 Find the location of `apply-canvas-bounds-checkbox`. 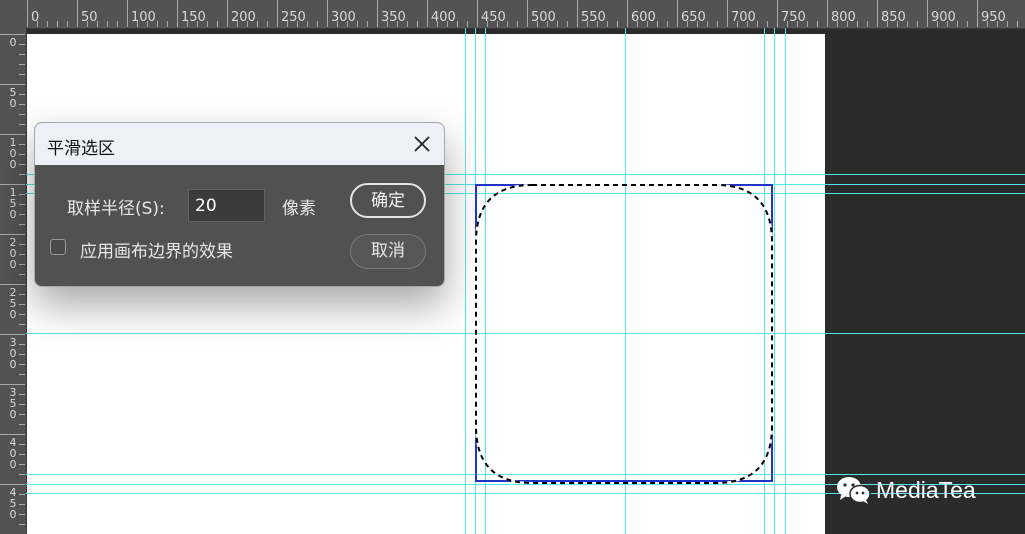

apply-canvas-bounds-checkbox is located at coordinates (58, 247).